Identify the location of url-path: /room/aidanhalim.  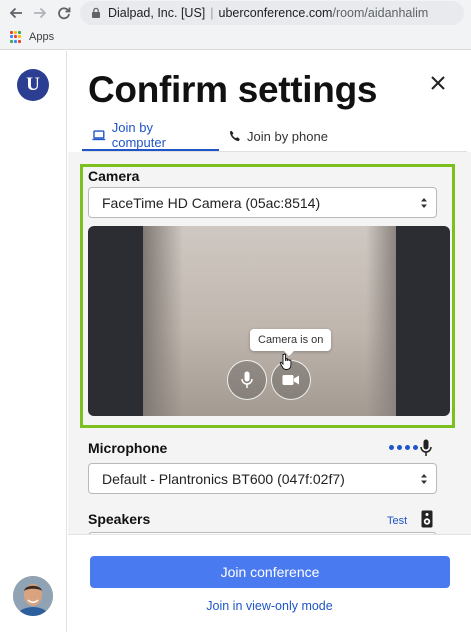
(380, 13).